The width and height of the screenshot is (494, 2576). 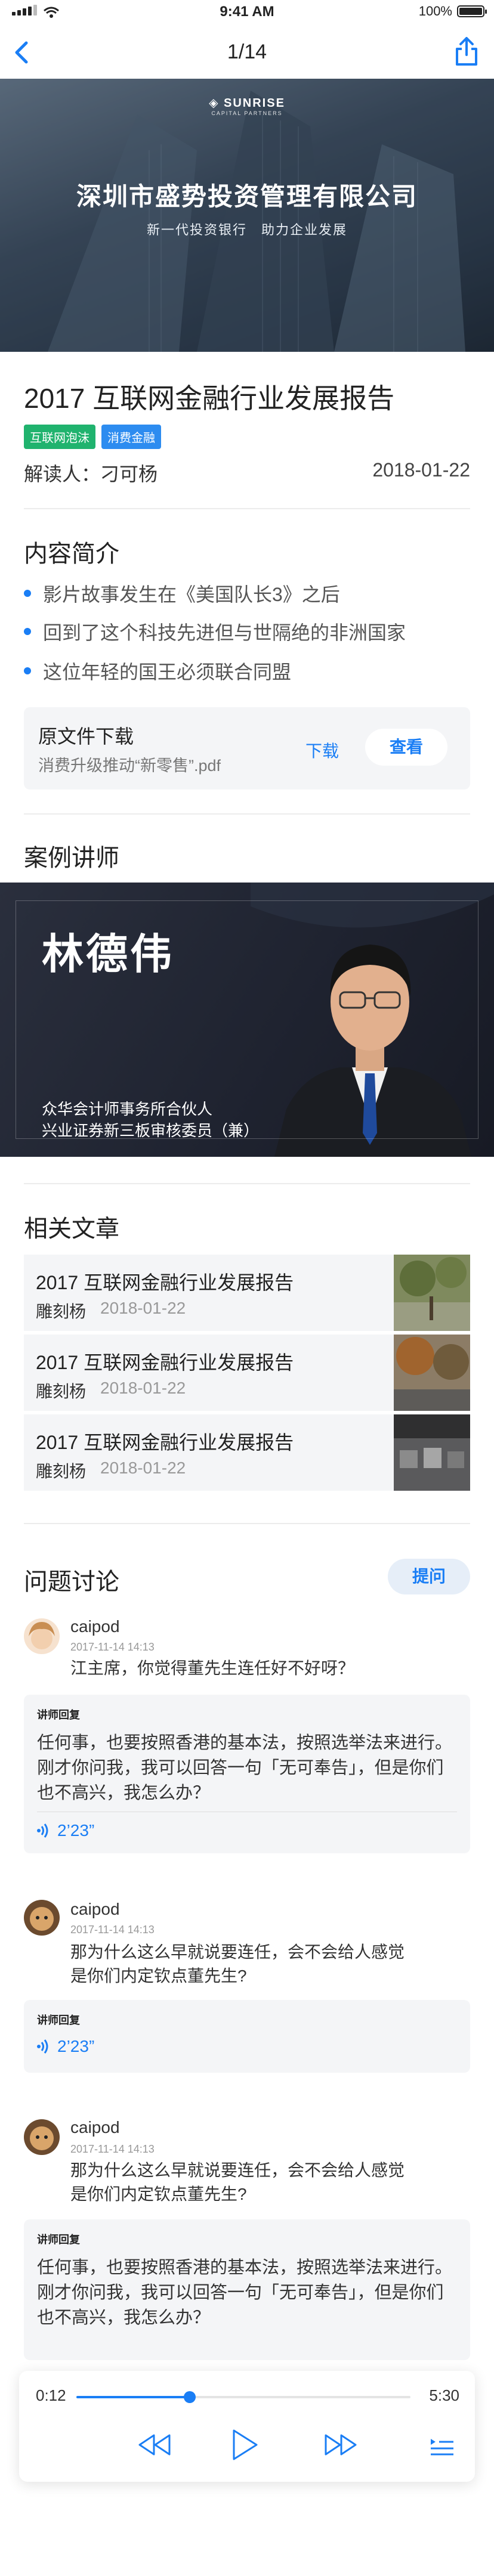 What do you see at coordinates (129, 766) in the screenshot?
I see `download-filename: 消费升级推动“新零售”.pdf` at bounding box center [129, 766].